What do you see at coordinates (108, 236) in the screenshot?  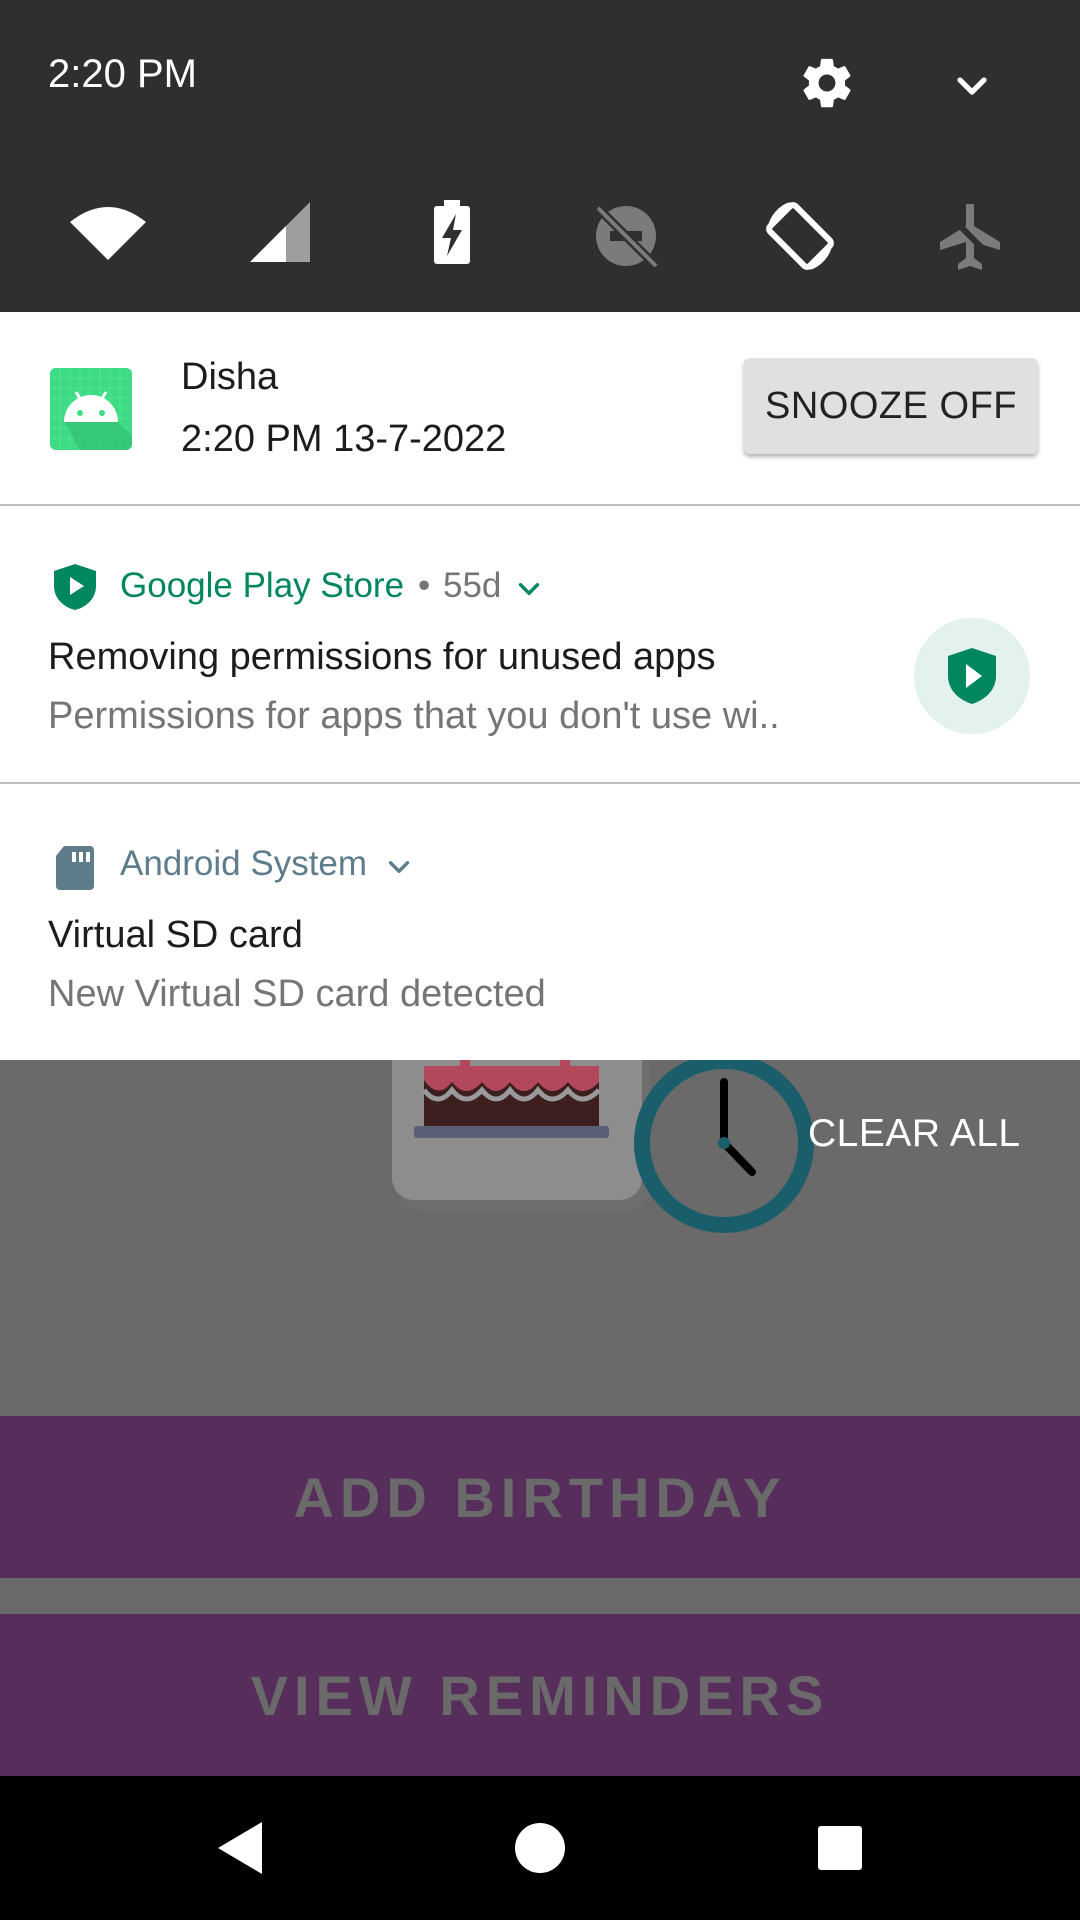 I see `wifi-icon` at bounding box center [108, 236].